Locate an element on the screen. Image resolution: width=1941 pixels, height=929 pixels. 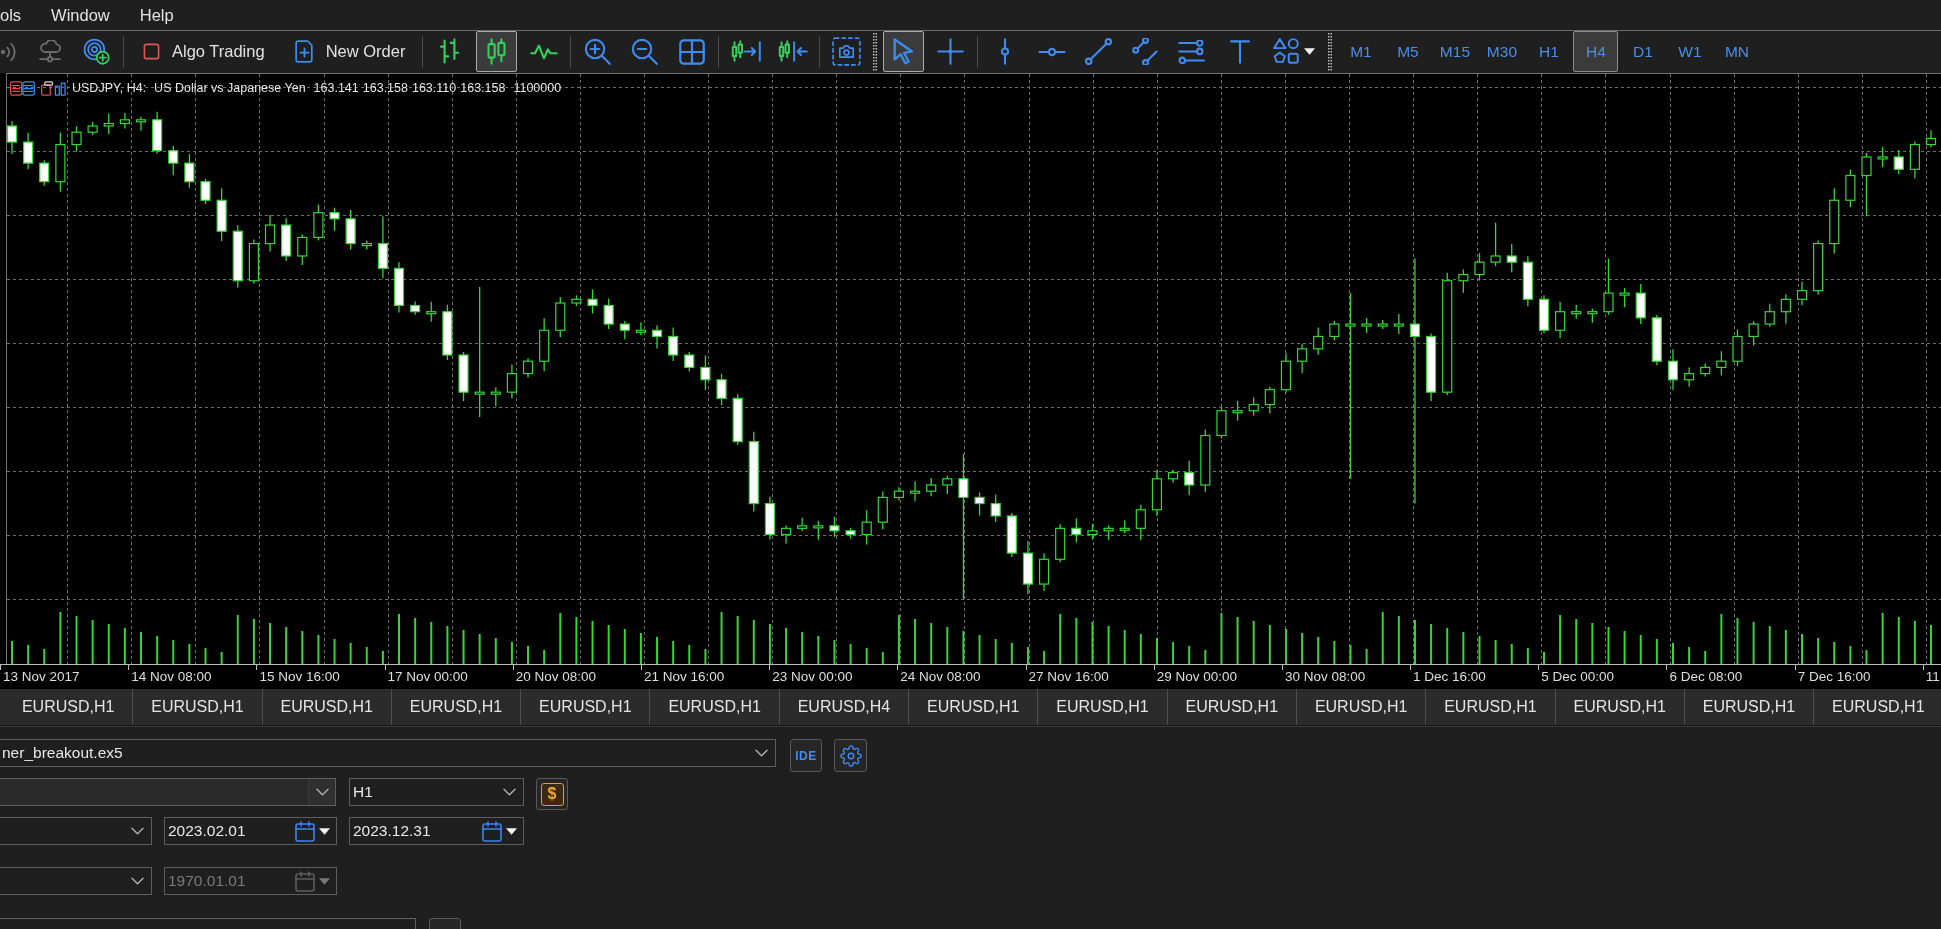
candles-arrow-right-icon is located at coordinates (745, 51).